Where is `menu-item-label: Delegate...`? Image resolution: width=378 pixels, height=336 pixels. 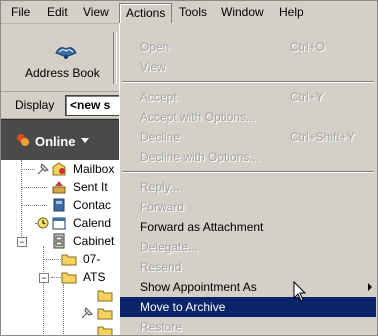 menu-item-label: Delegate... is located at coordinates (169, 247).